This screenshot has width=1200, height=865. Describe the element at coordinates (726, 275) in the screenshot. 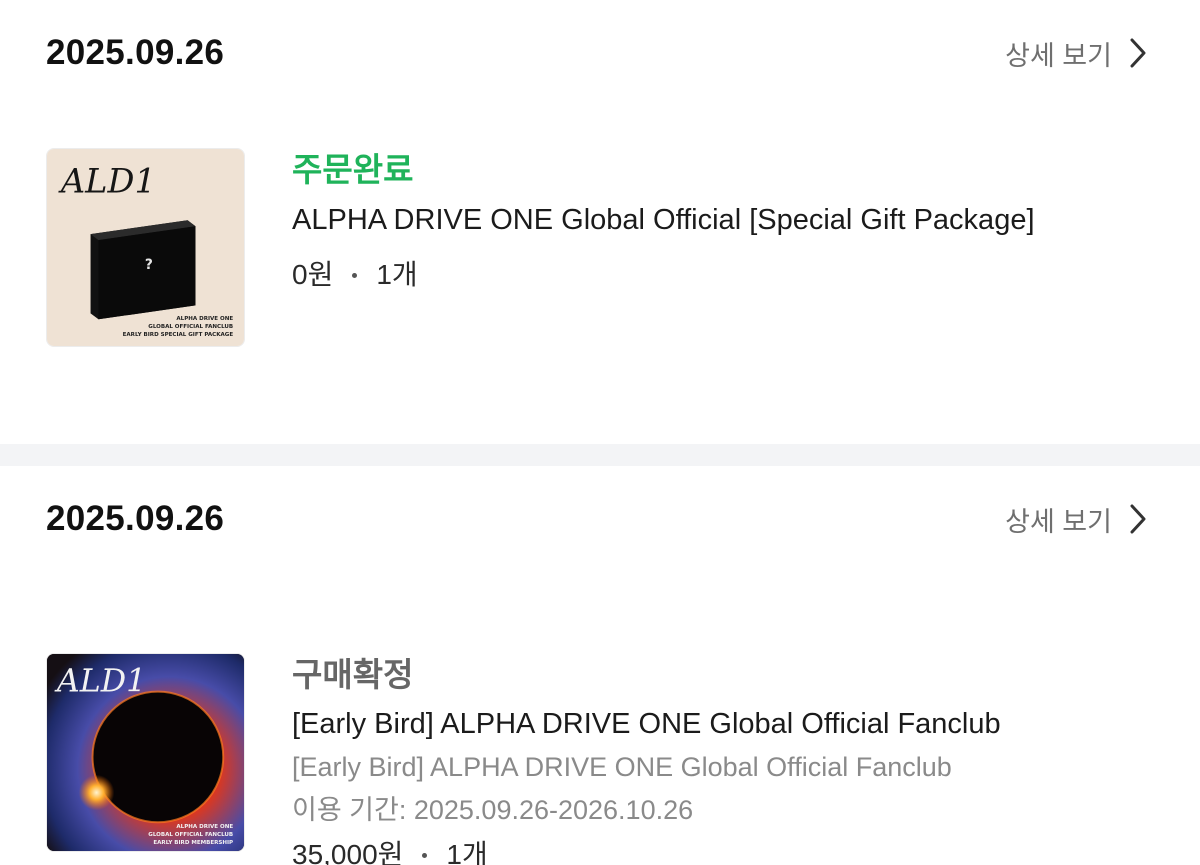

I see `price-quantity-line: 0원 1개` at that location.